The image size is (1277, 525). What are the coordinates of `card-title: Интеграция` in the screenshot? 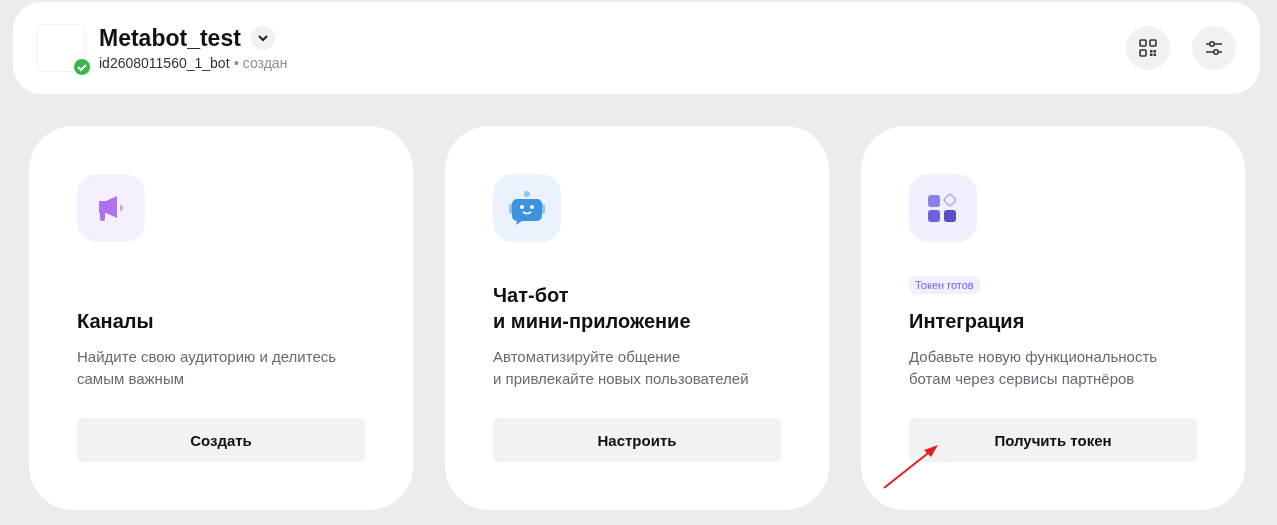 It's located at (967, 321).